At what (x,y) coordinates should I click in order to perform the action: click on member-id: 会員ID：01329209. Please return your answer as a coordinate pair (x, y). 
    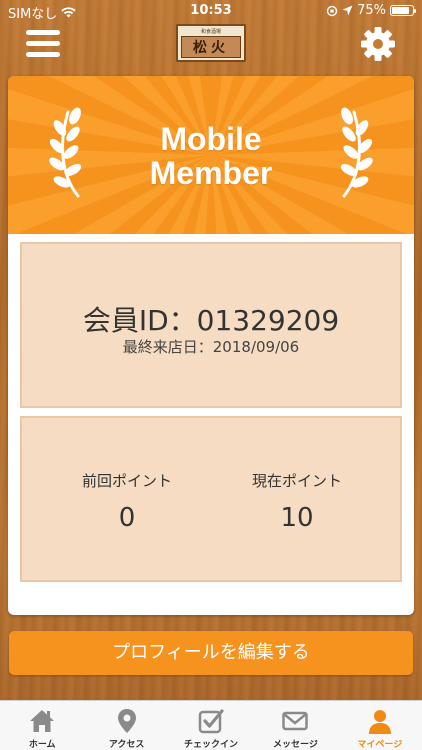
    Looking at the image, I should click on (211, 320).